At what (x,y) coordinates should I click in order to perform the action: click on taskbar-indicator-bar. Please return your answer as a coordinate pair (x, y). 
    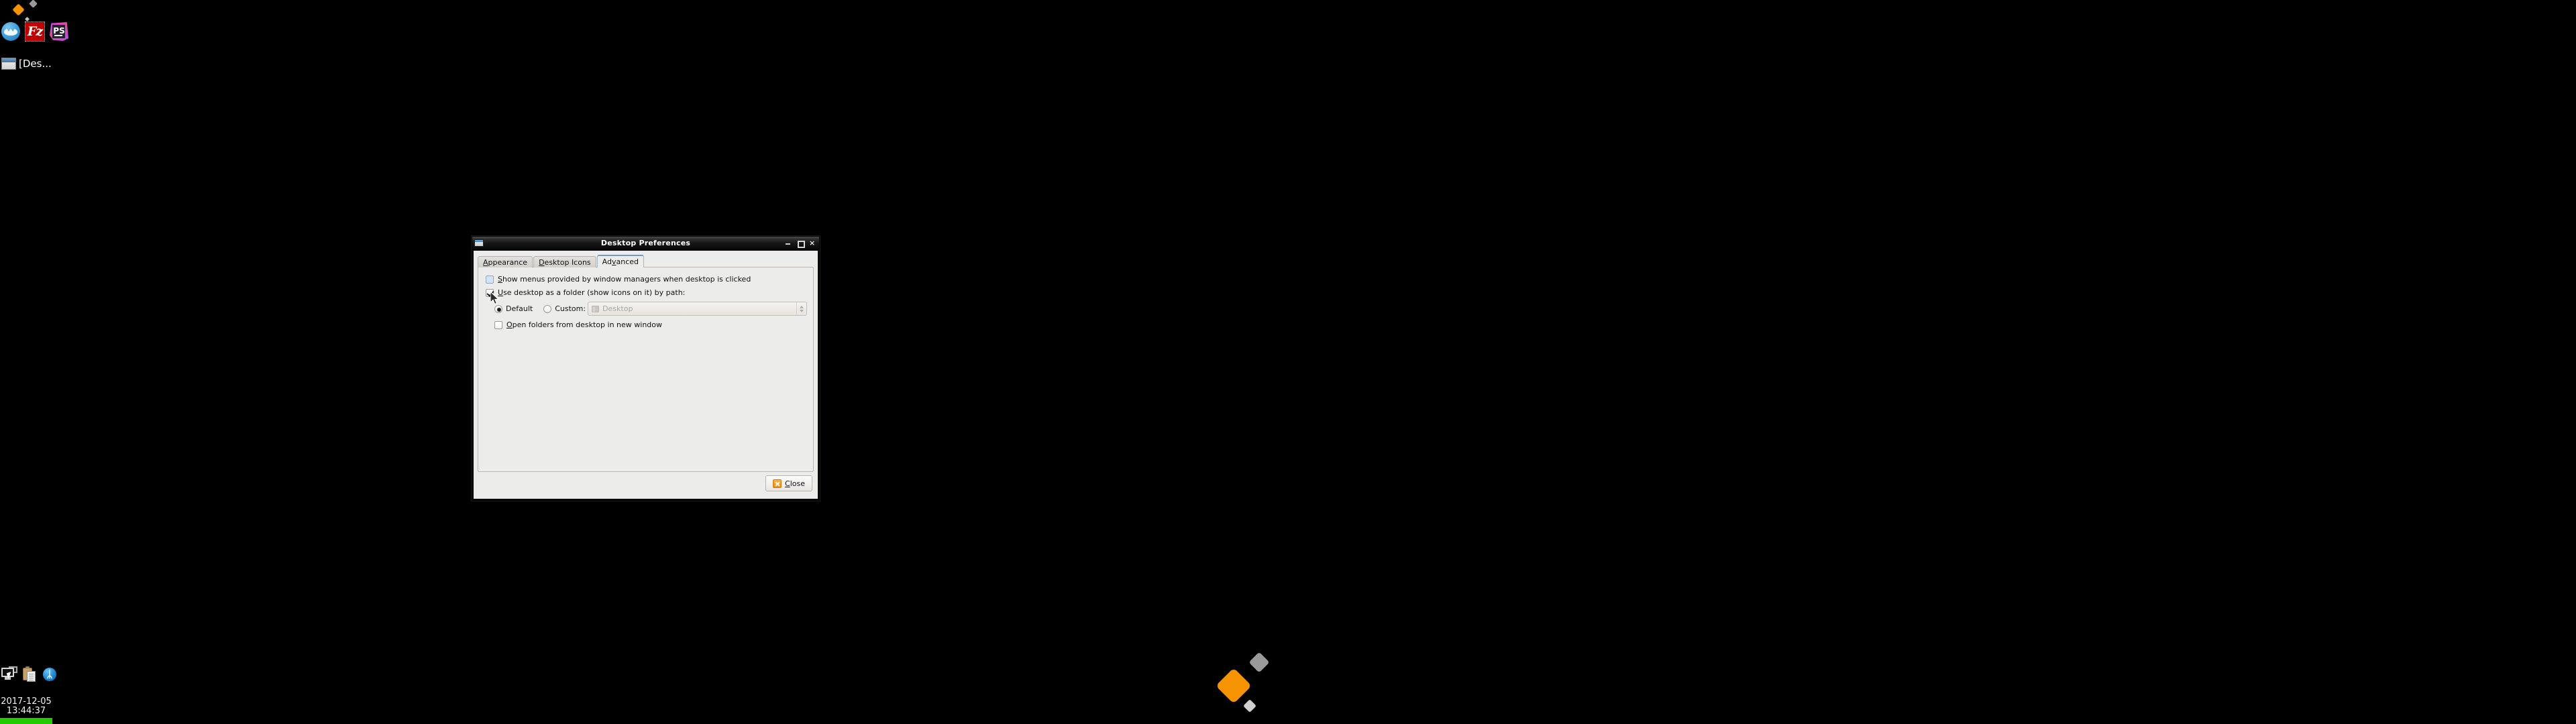
    Looking at the image, I should click on (26, 721).